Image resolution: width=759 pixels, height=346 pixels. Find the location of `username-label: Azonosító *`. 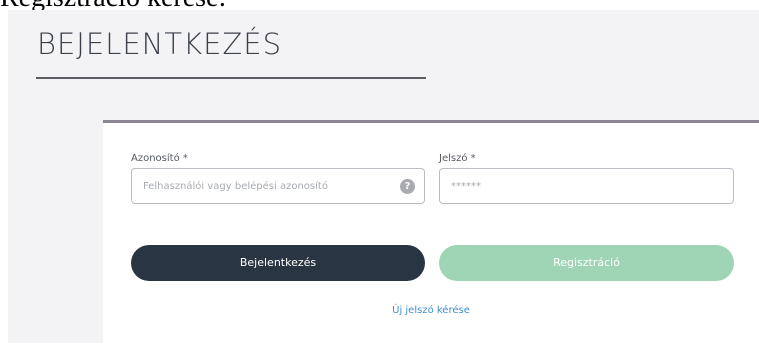

username-label: Azonosító * is located at coordinates (159, 158).